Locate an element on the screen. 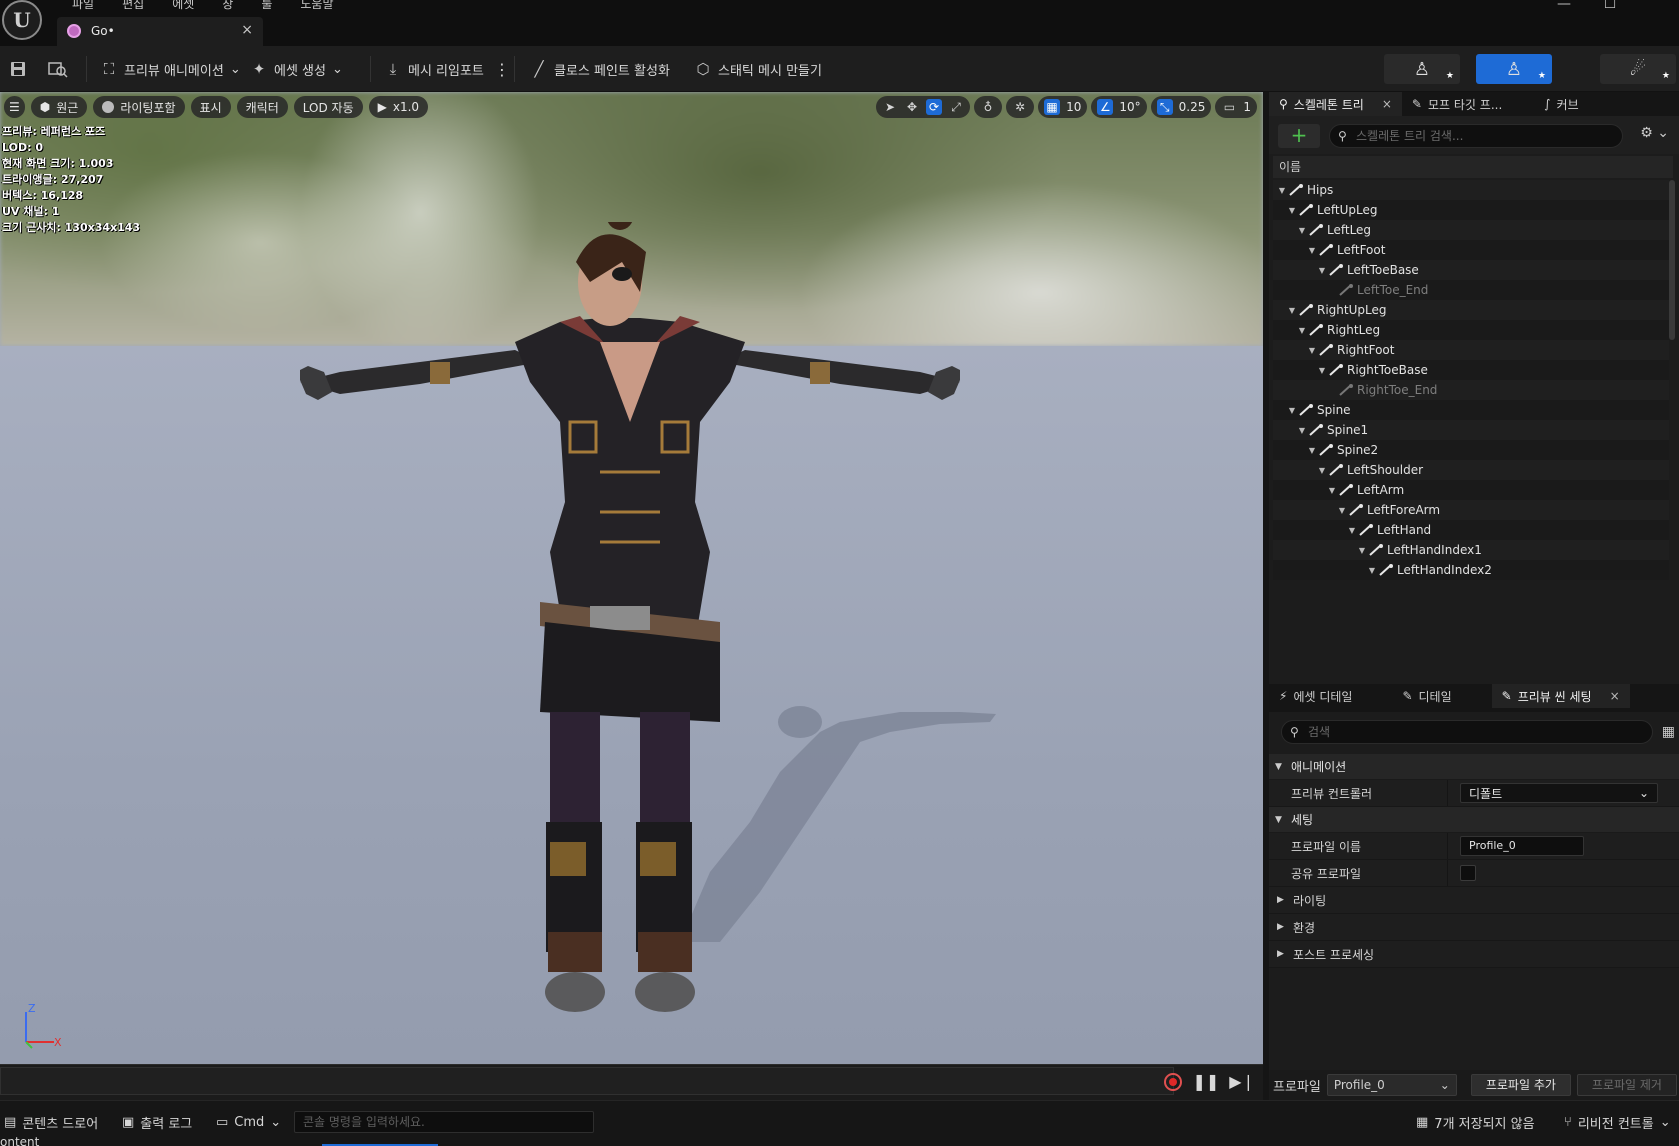  tree-row: ▼ LeftHandIndex2 is located at coordinates (1471, 570).